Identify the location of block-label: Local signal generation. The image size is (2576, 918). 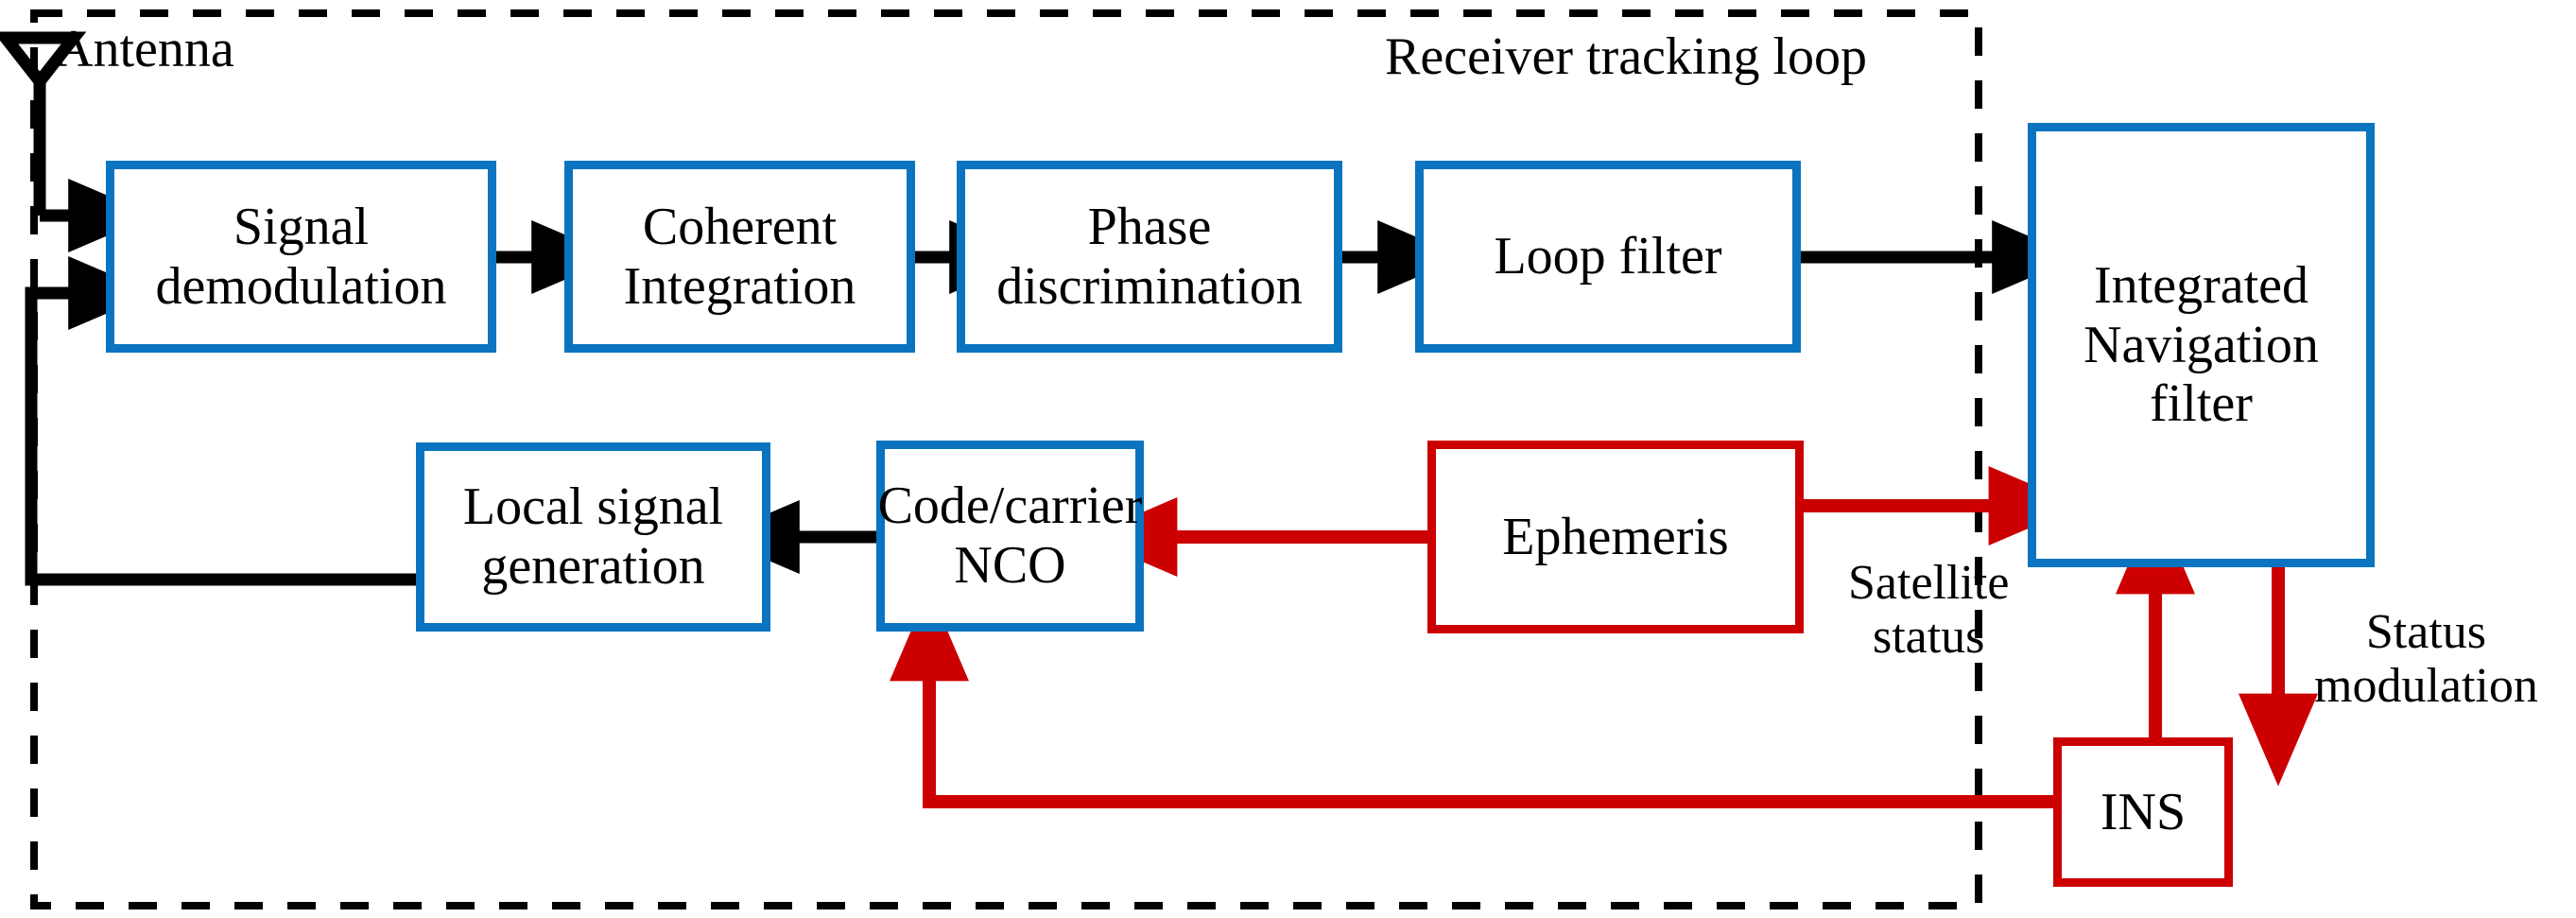
(593, 536).